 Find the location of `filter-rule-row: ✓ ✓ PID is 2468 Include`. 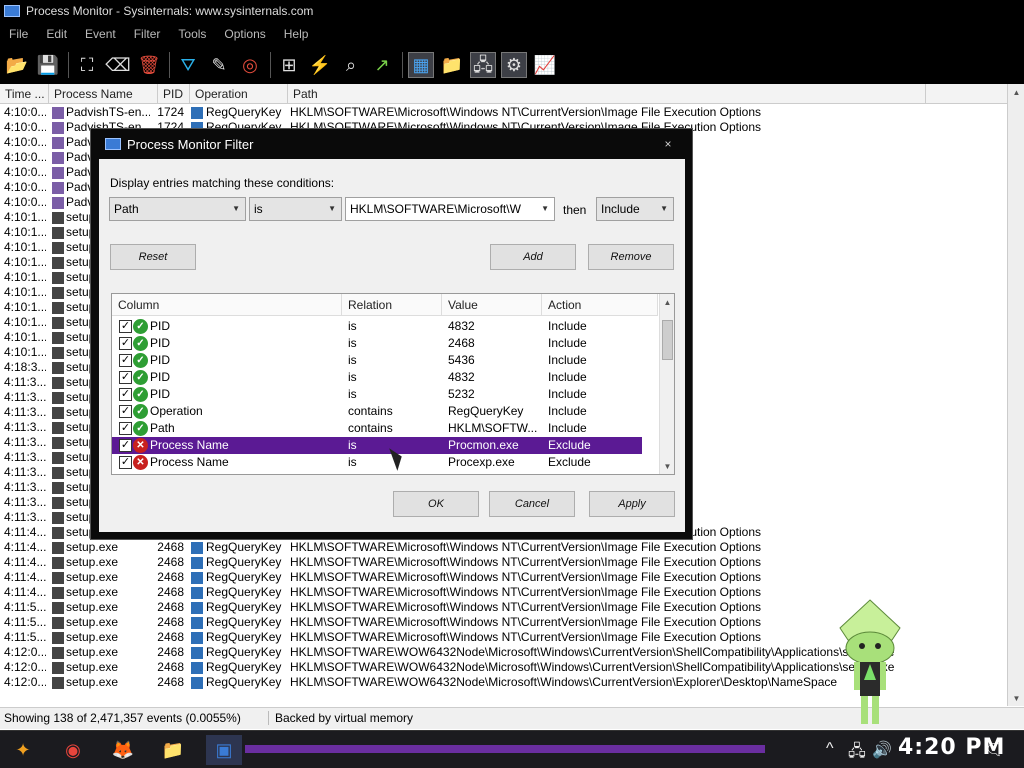

filter-rule-row: ✓ ✓ PID is 2468 Include is located at coordinates (377, 343).